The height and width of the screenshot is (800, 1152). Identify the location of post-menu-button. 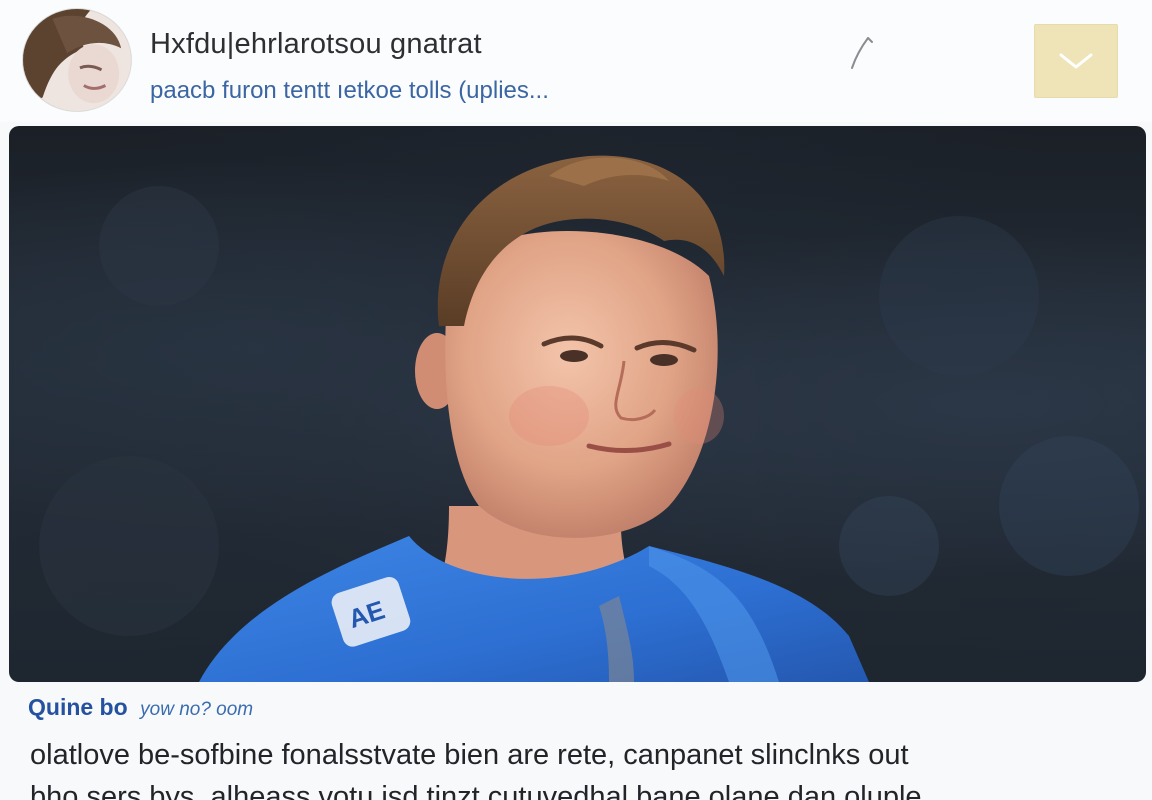
(1076, 61).